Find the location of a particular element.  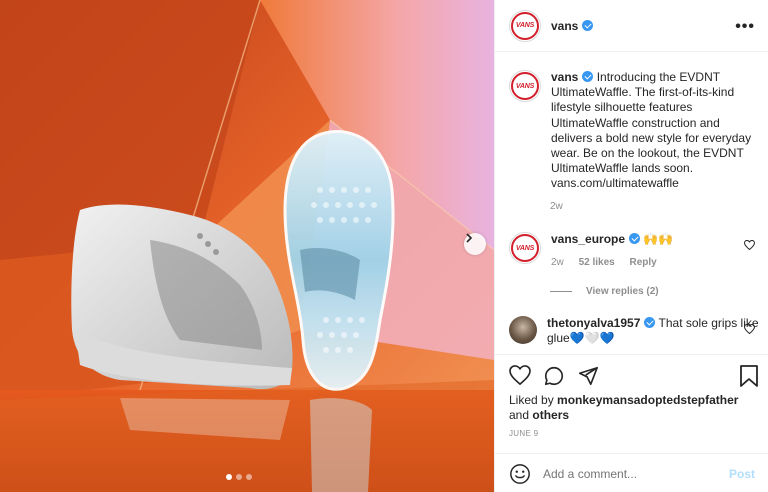

post-date: JUNE 9 is located at coordinates (523, 433).